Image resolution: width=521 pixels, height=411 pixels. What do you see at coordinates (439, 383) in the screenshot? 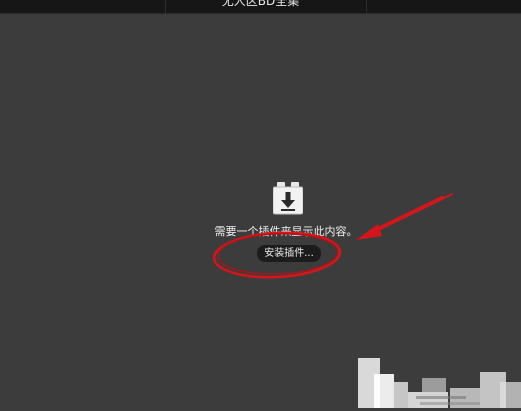
I see `watermark-logo` at bounding box center [439, 383].